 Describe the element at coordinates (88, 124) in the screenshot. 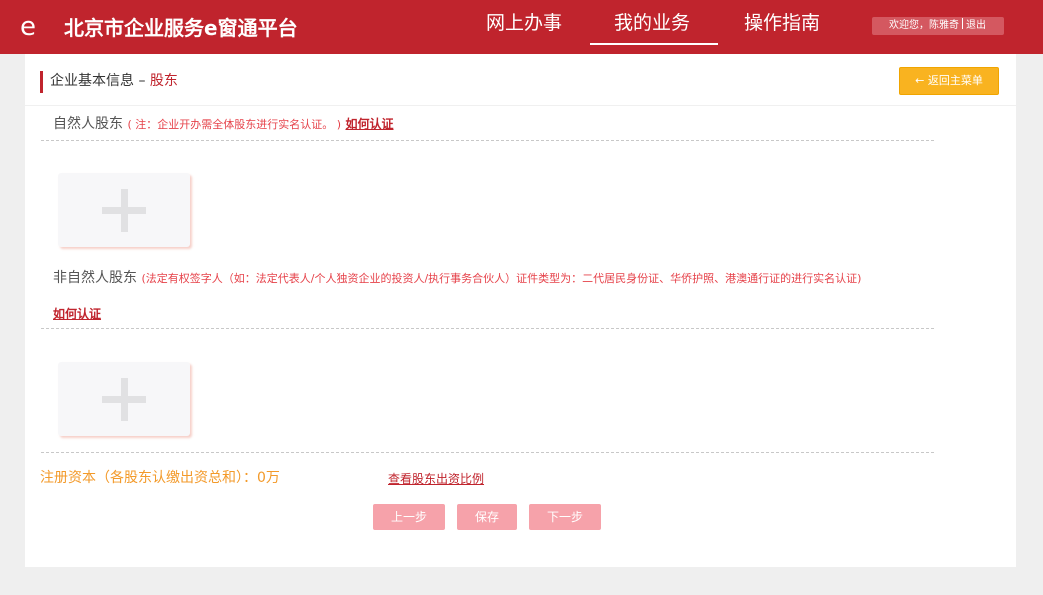

I see `natural-shareholder-label: 自然人股东` at that location.